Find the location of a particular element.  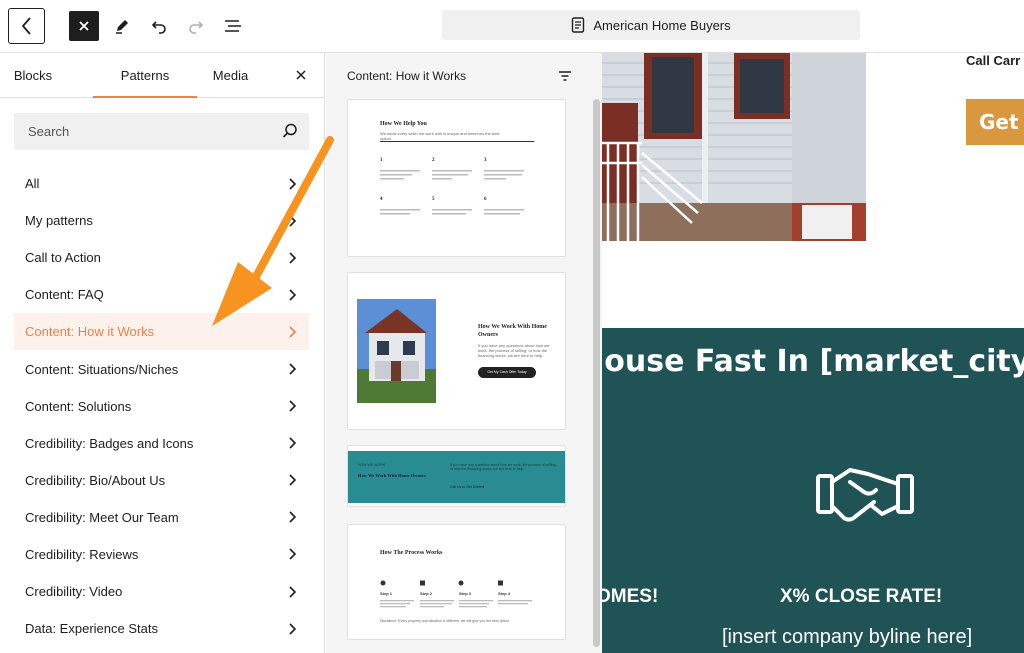

get-offer-button: Get N is located at coordinates (995, 122).